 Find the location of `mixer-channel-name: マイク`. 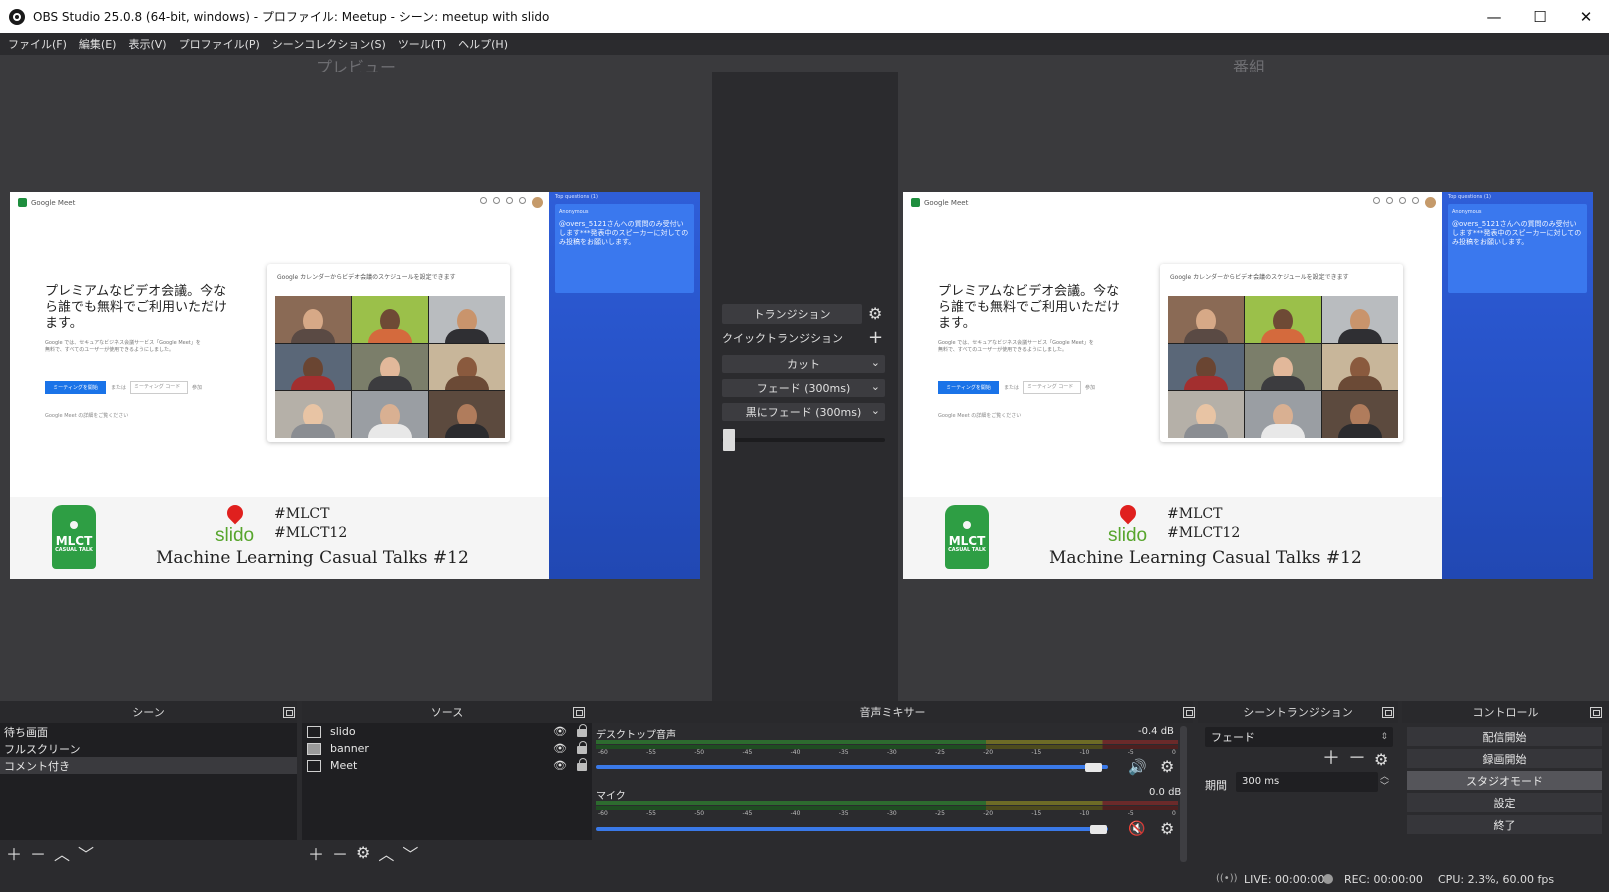

mixer-channel-name: マイク is located at coordinates (611, 796).